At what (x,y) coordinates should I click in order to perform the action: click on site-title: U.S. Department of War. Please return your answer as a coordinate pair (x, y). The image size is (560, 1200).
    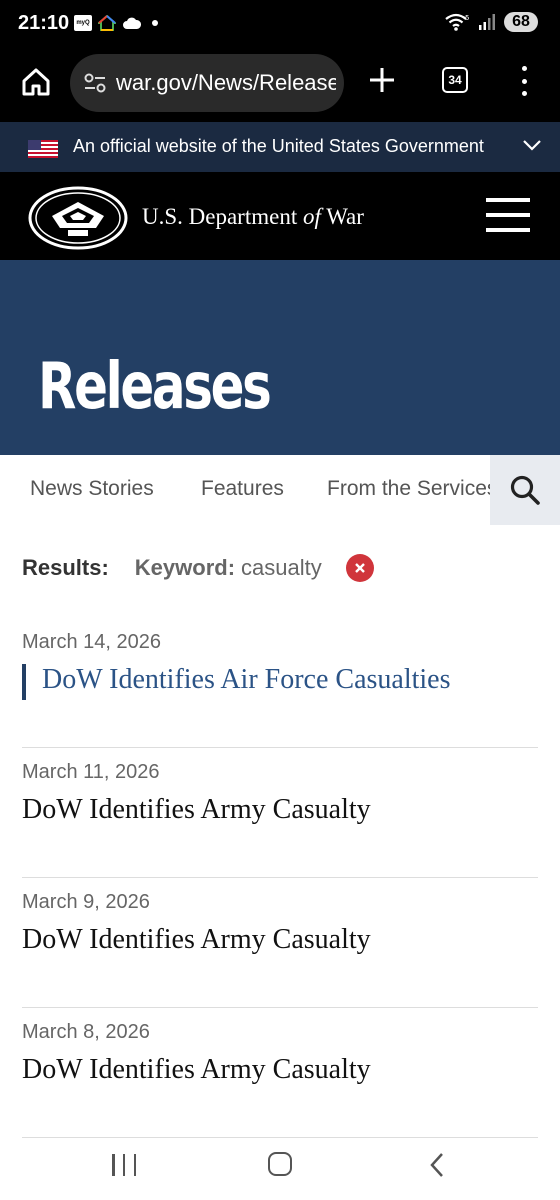
    Looking at the image, I should click on (253, 217).